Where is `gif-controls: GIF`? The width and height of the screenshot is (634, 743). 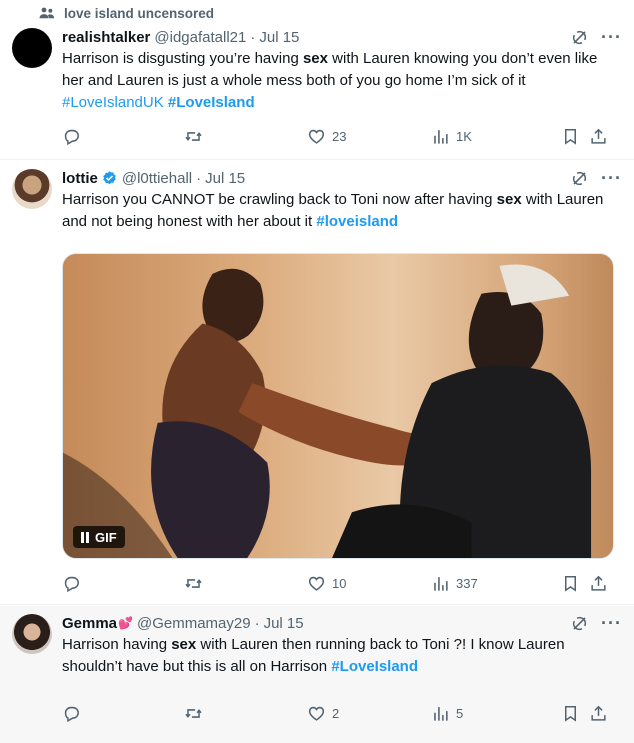
gif-controls: GIF is located at coordinates (99, 537).